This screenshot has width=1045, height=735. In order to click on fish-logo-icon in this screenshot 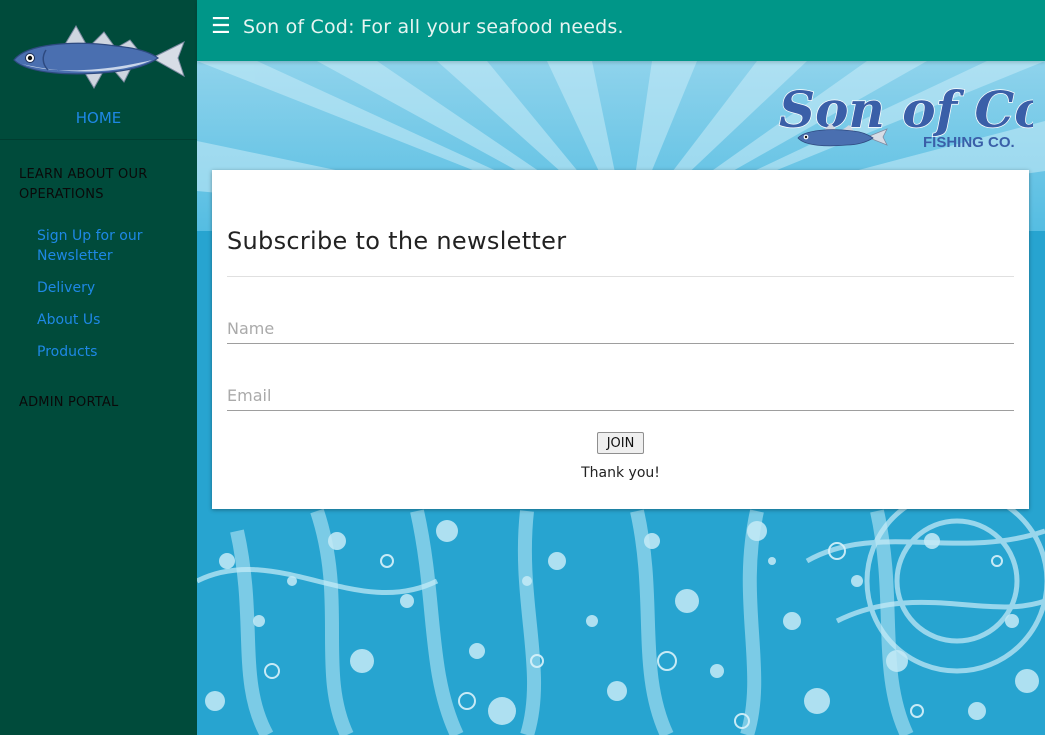, I will do `click(99, 57)`.